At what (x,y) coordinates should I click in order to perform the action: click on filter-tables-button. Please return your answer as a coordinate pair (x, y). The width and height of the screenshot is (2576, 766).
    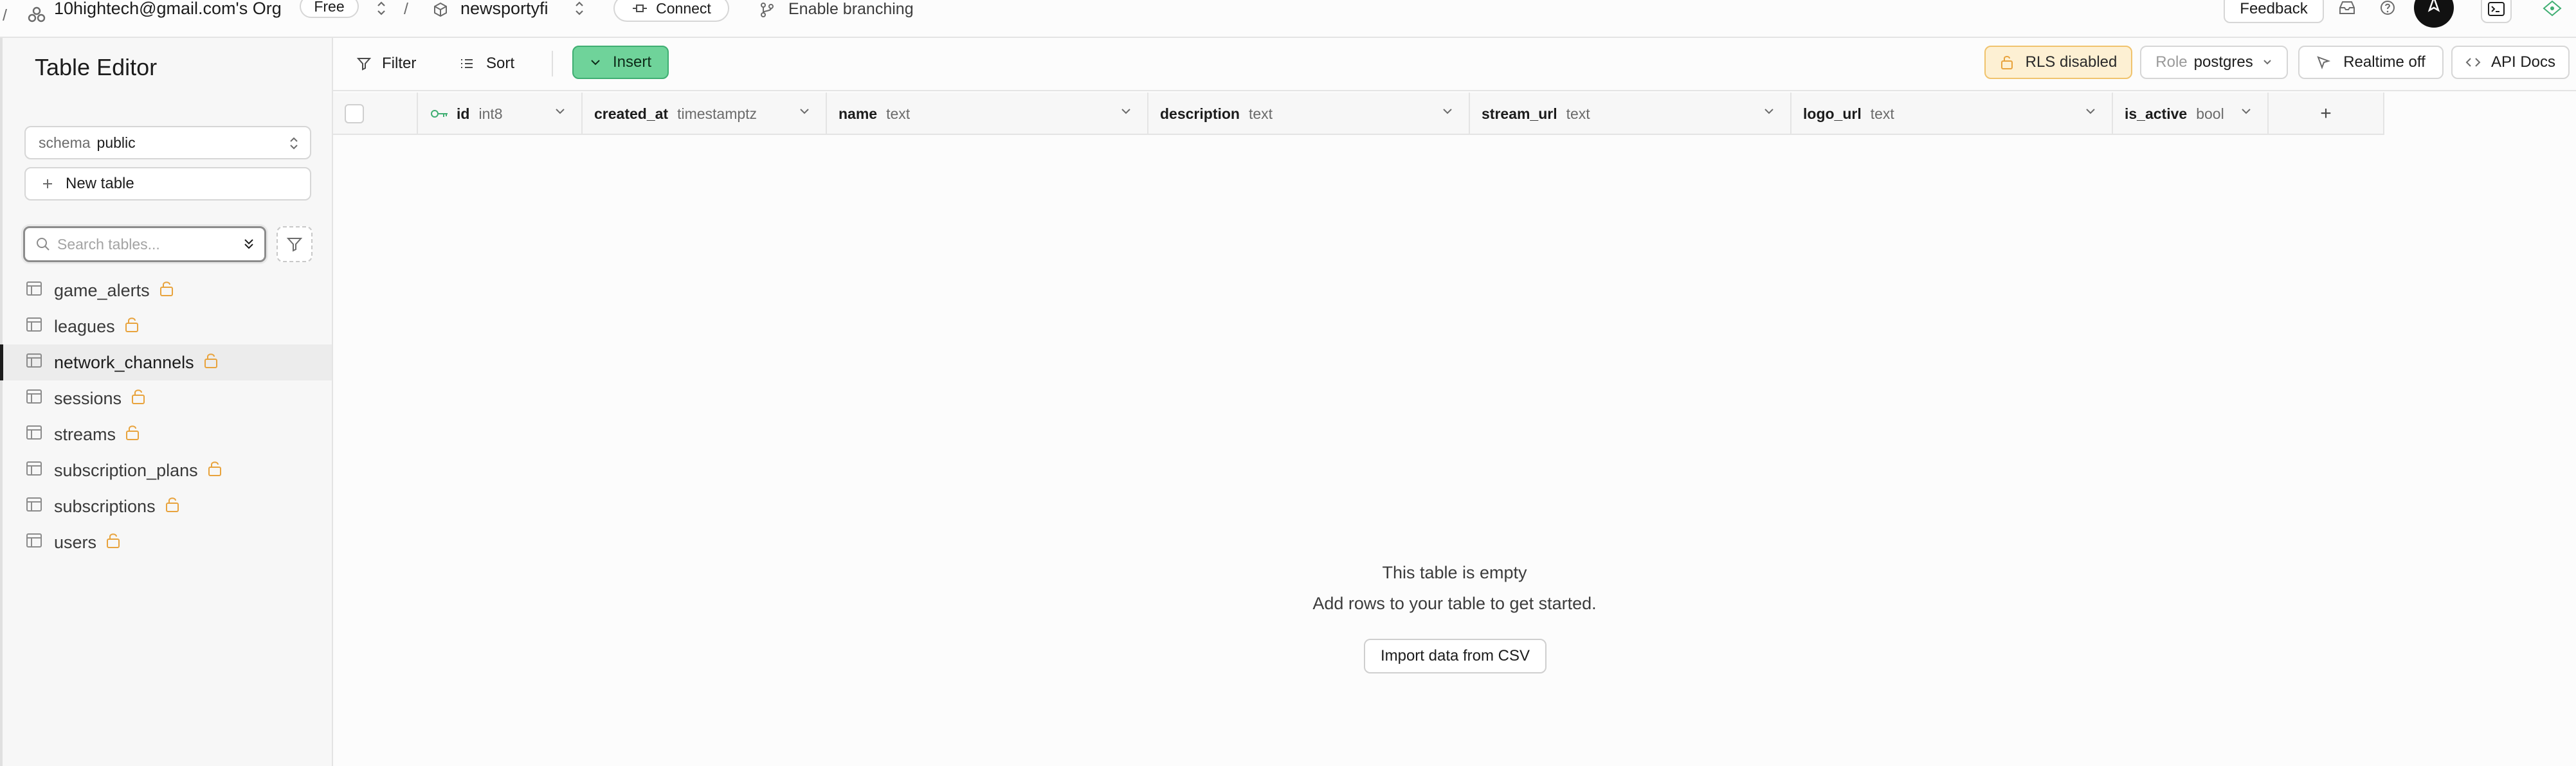
    Looking at the image, I should click on (295, 244).